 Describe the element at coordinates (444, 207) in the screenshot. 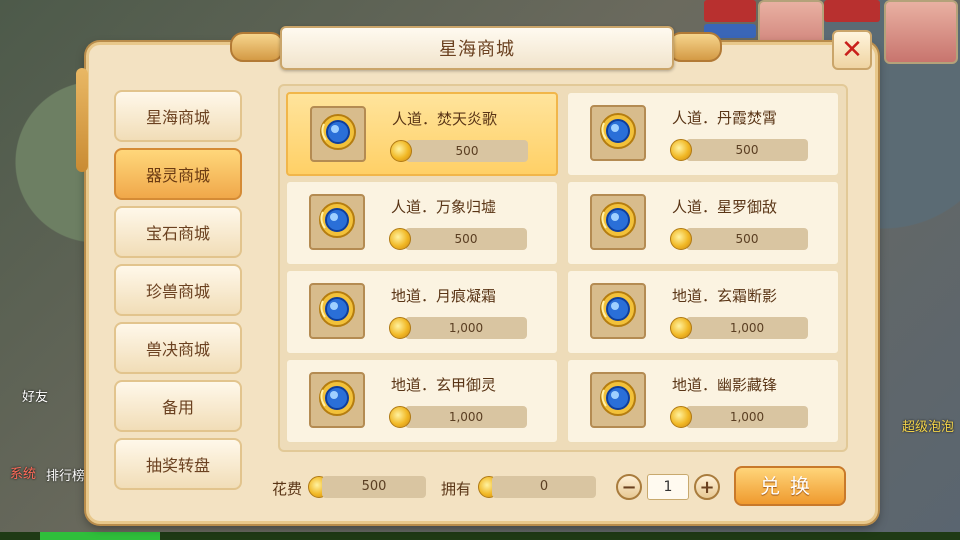

I see `item-name: 人道．万象归墟` at that location.